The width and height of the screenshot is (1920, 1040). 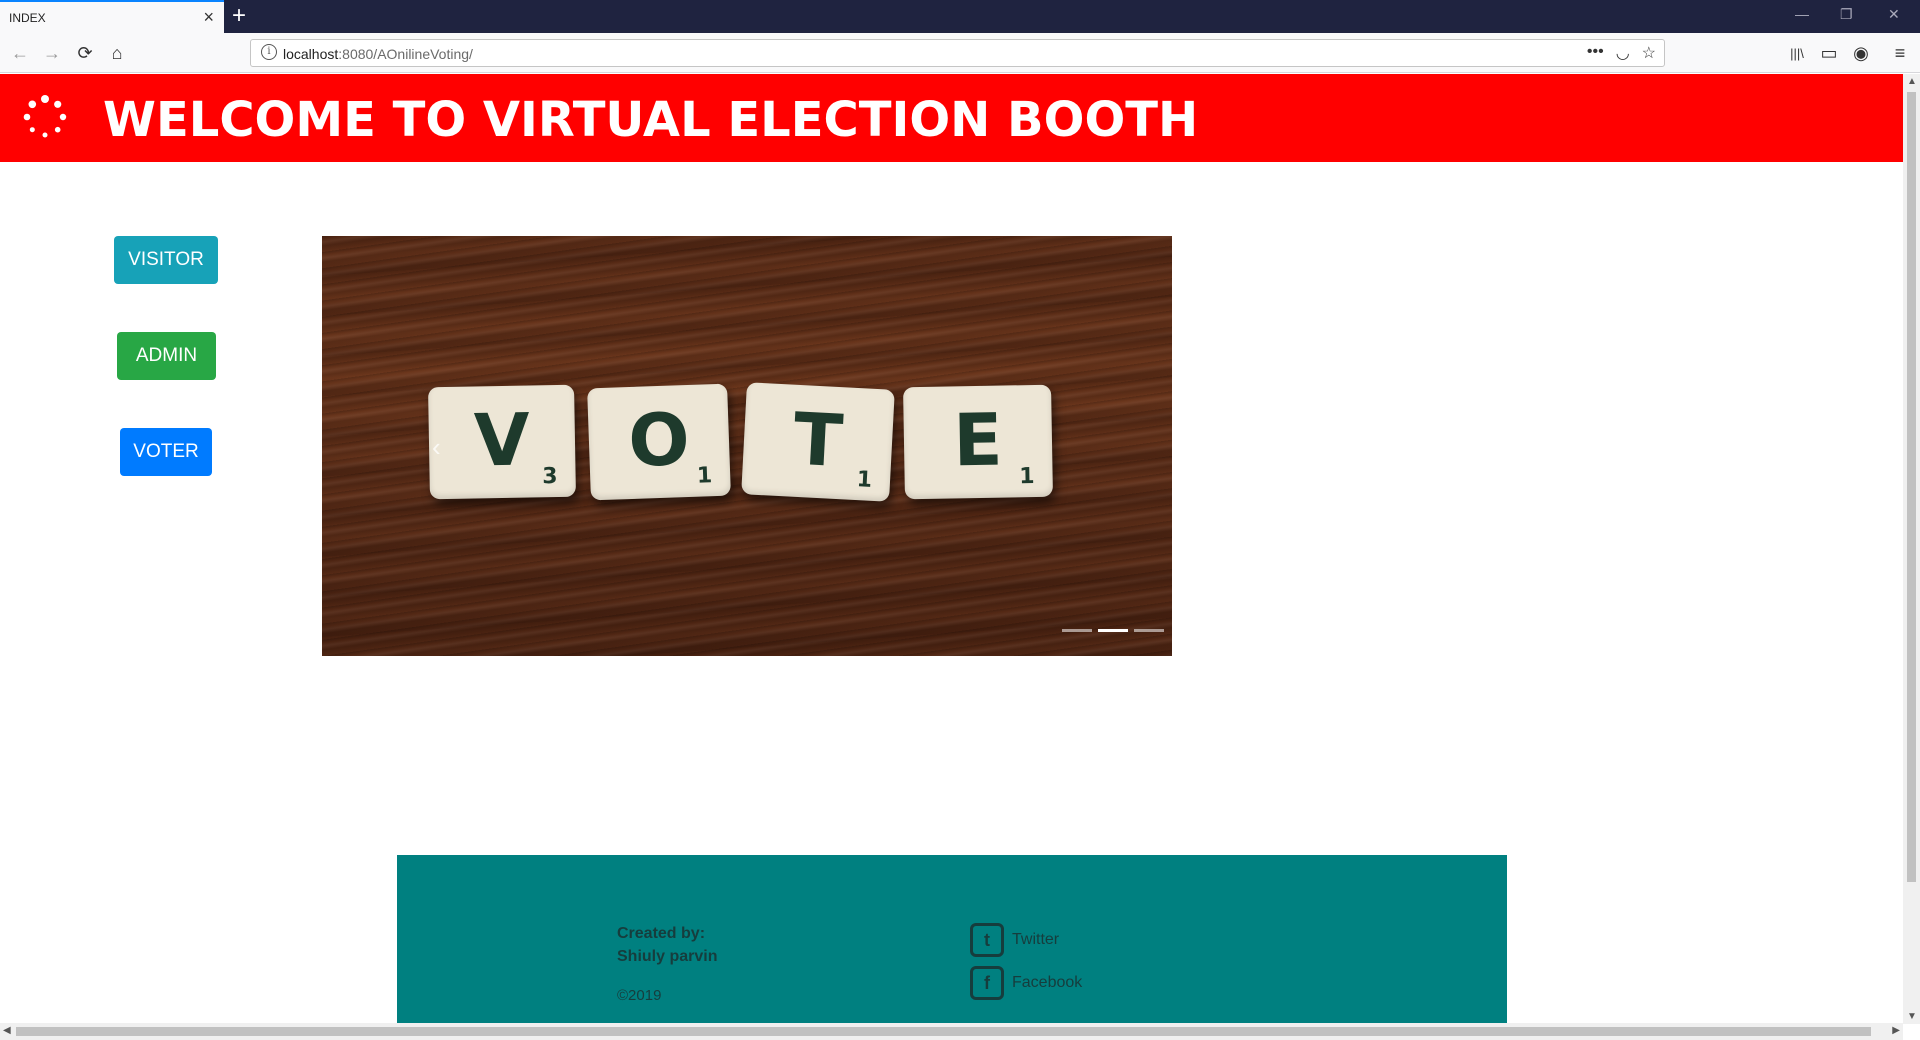 What do you see at coordinates (112, 16) in the screenshot?
I see `browser-tab: INDEX ×` at bounding box center [112, 16].